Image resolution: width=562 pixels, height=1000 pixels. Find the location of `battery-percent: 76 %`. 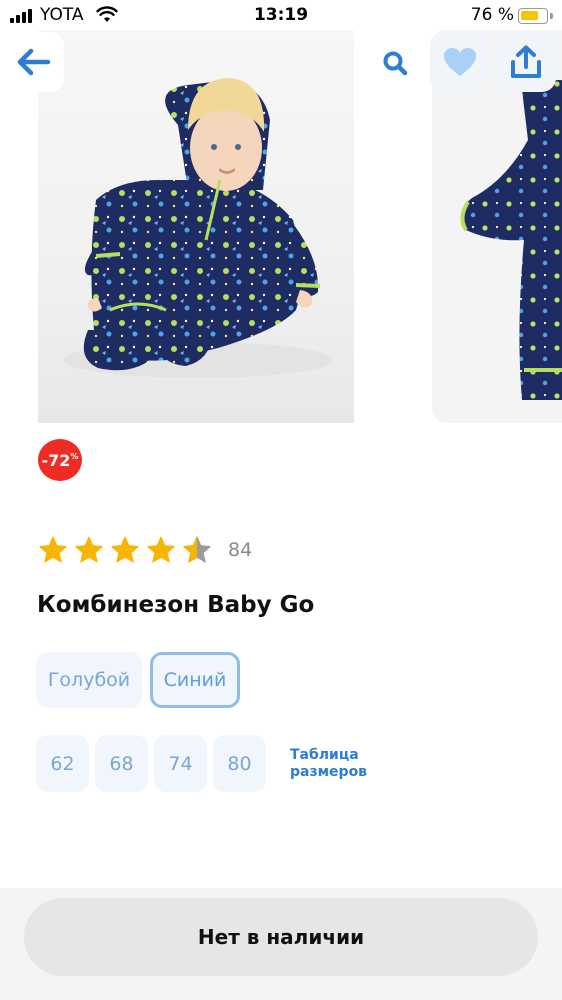

battery-percent: 76 % is located at coordinates (492, 15).